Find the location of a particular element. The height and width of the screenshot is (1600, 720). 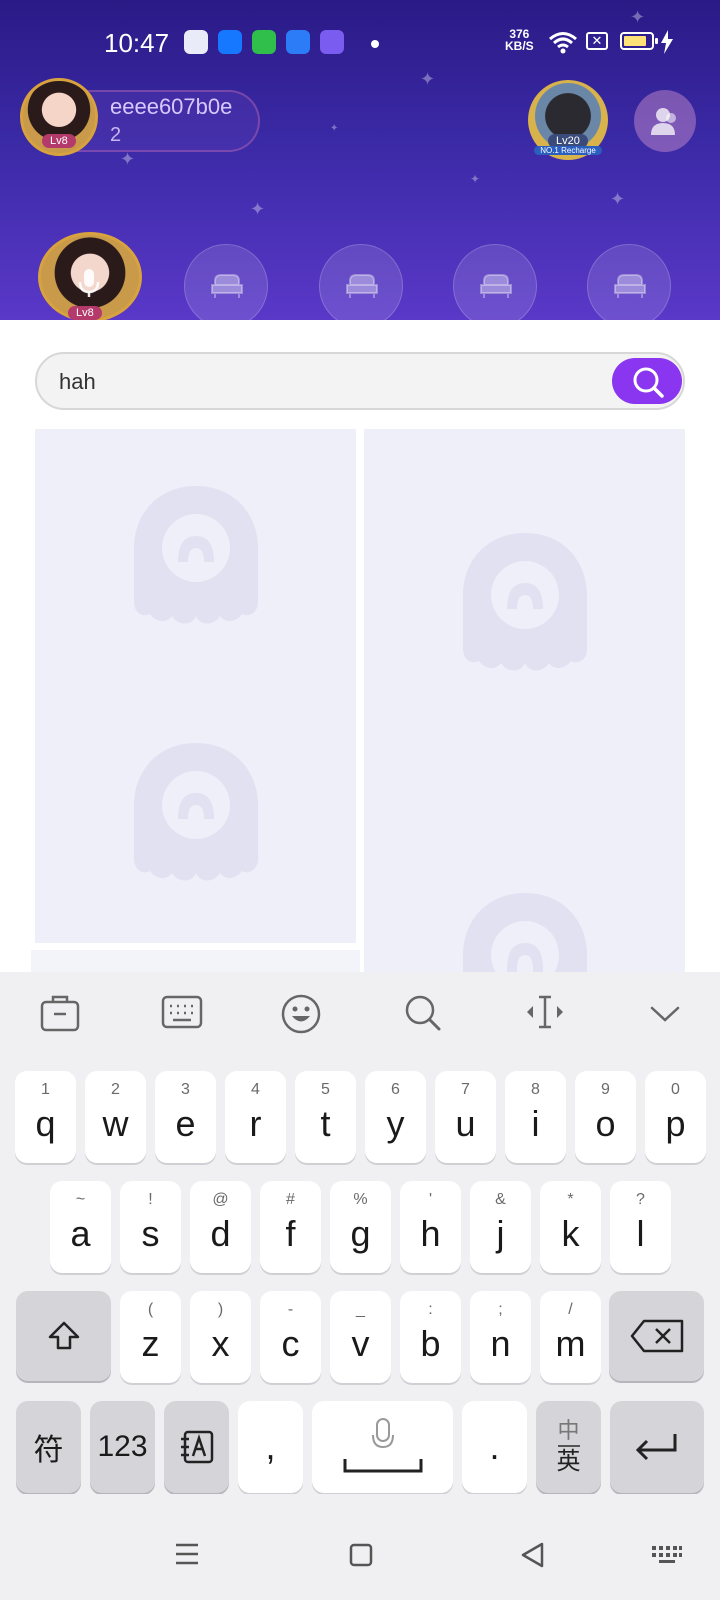

messenger-app-icon is located at coordinates (332, 42).